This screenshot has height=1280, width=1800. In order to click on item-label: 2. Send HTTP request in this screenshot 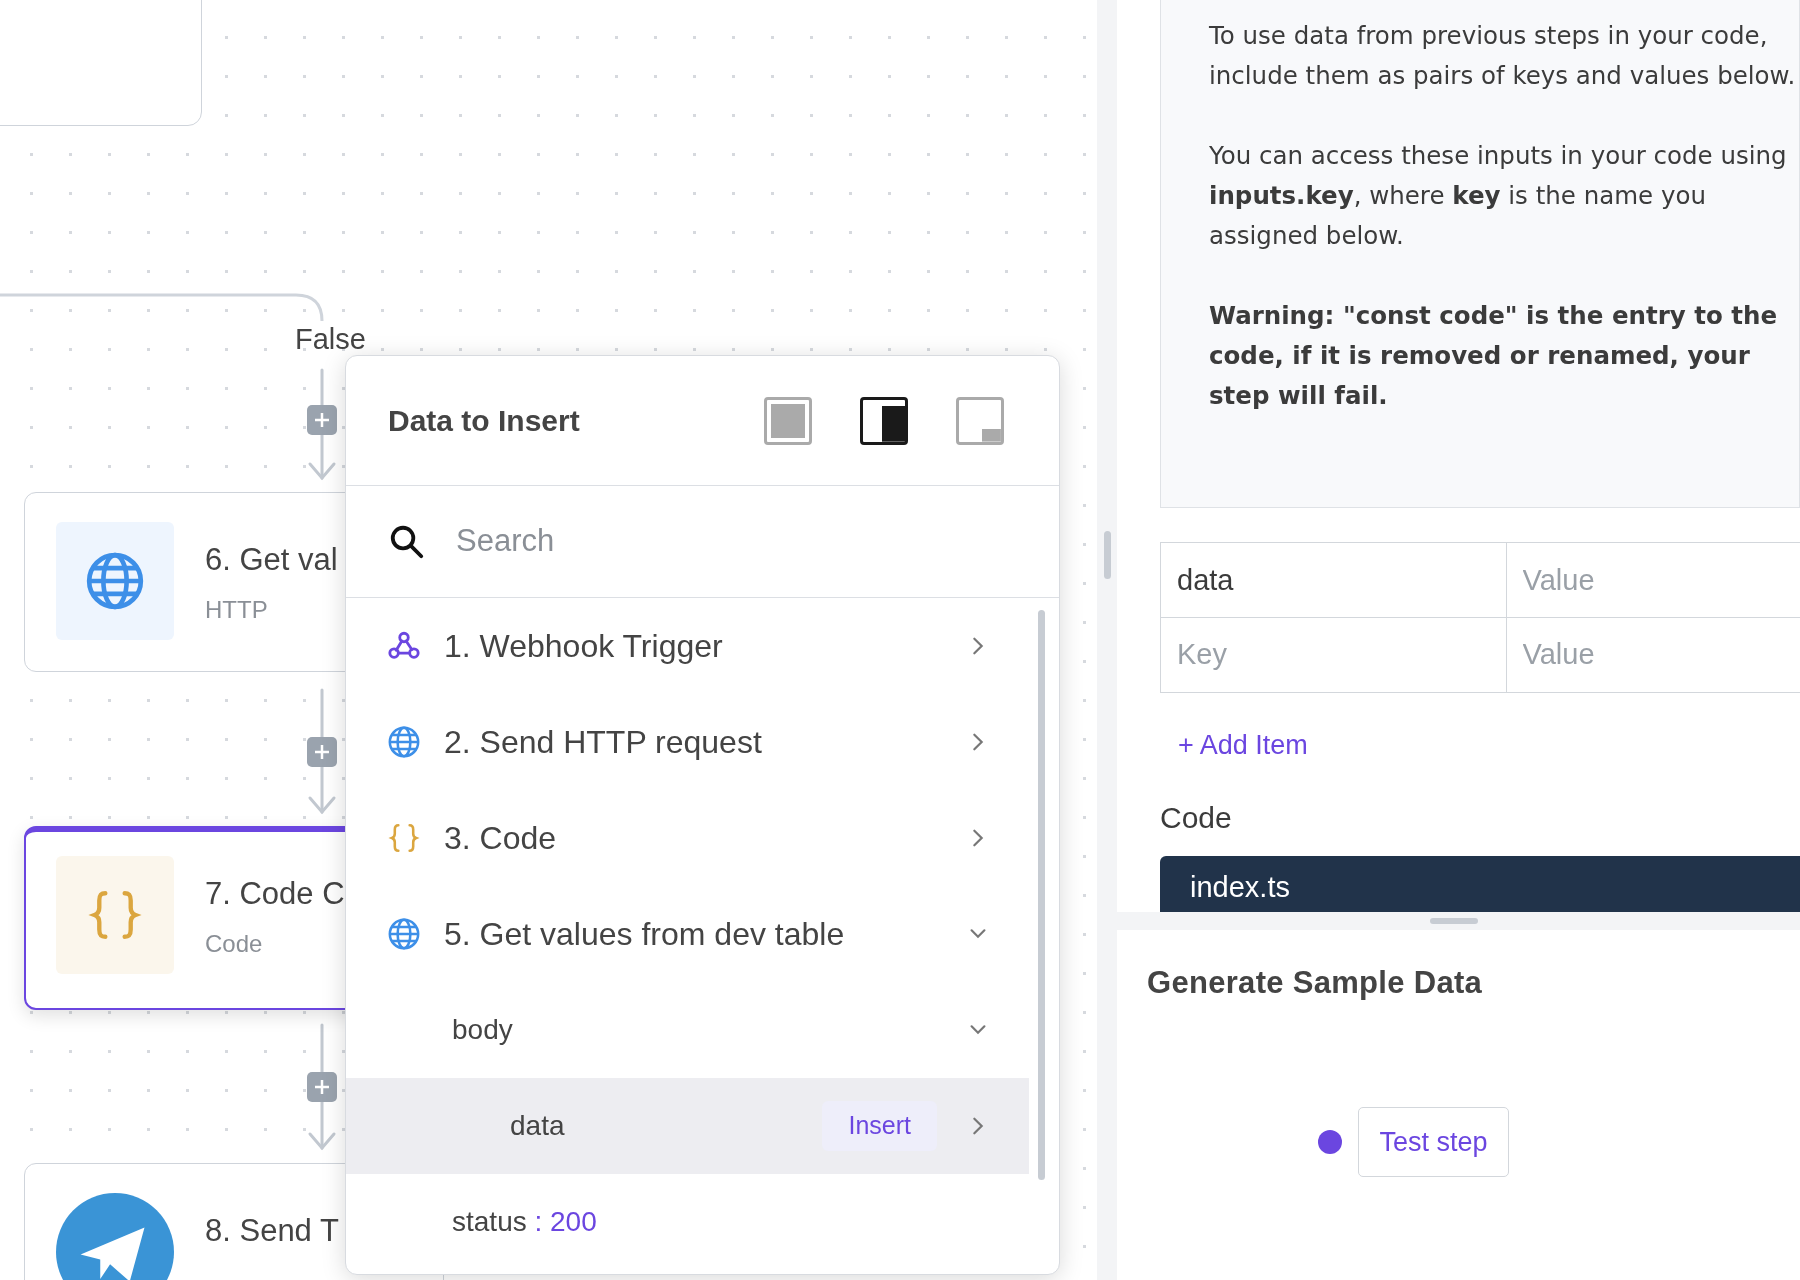, I will do `click(603, 742)`.